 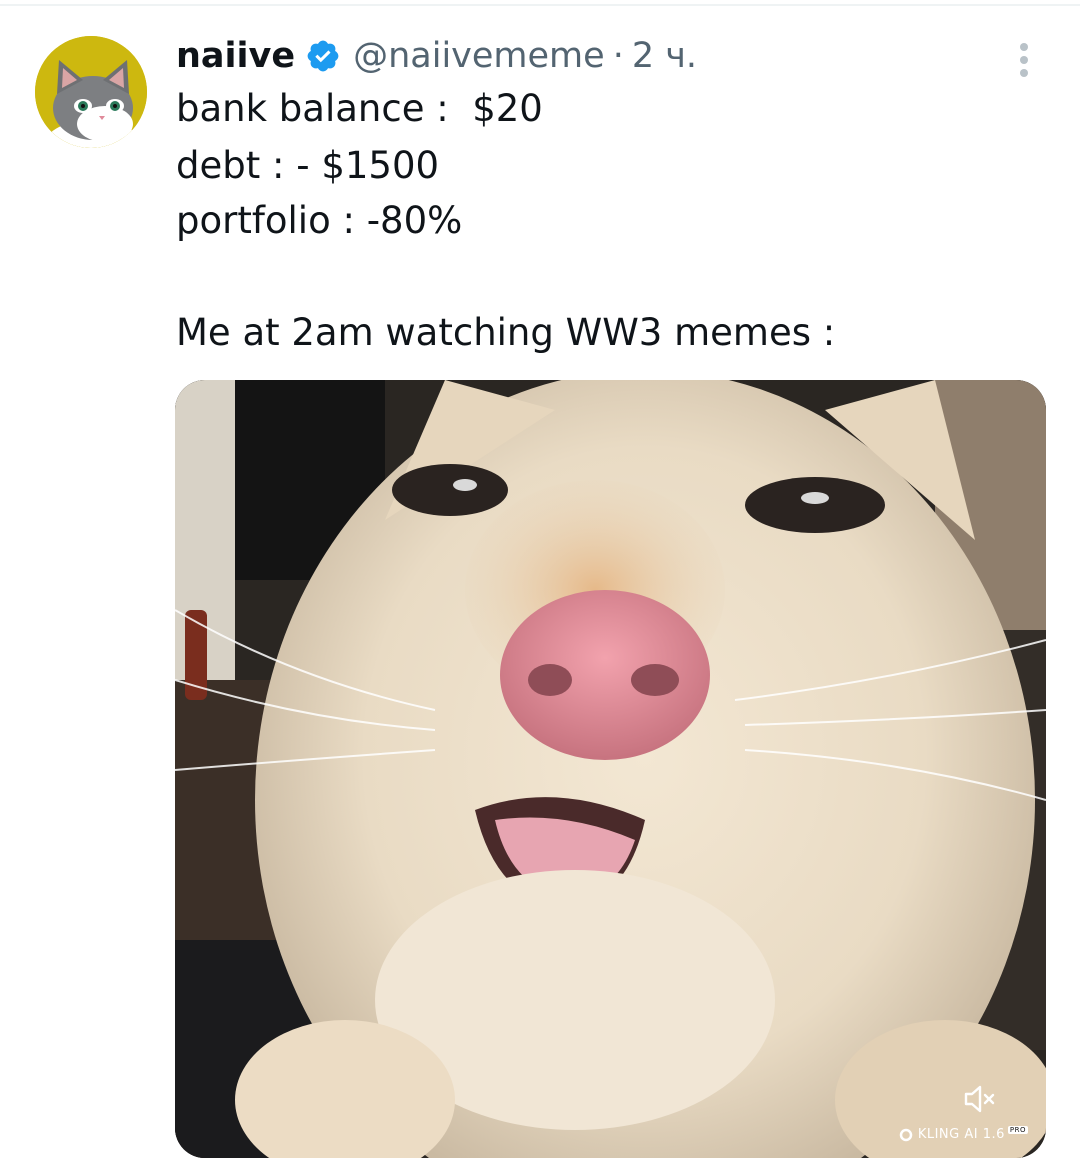 I want to click on tweet-text-line: bank balance : $20, so click(x=359, y=108).